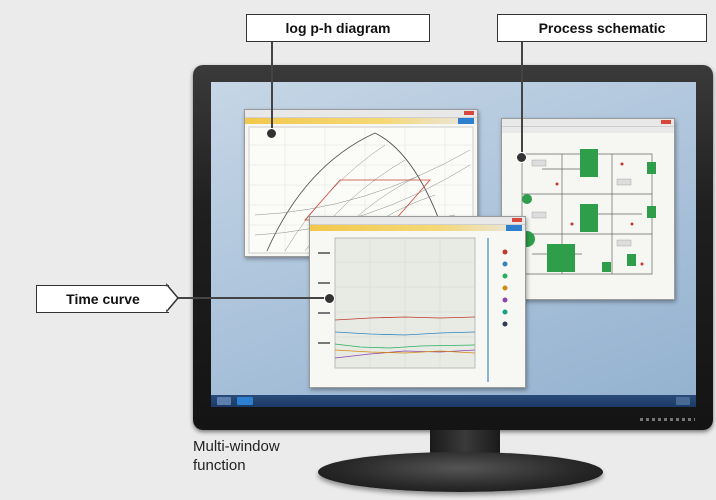 This screenshot has height=500, width=716. What do you see at coordinates (667, 419) in the screenshot?
I see `monitor-control-buttons` at bounding box center [667, 419].